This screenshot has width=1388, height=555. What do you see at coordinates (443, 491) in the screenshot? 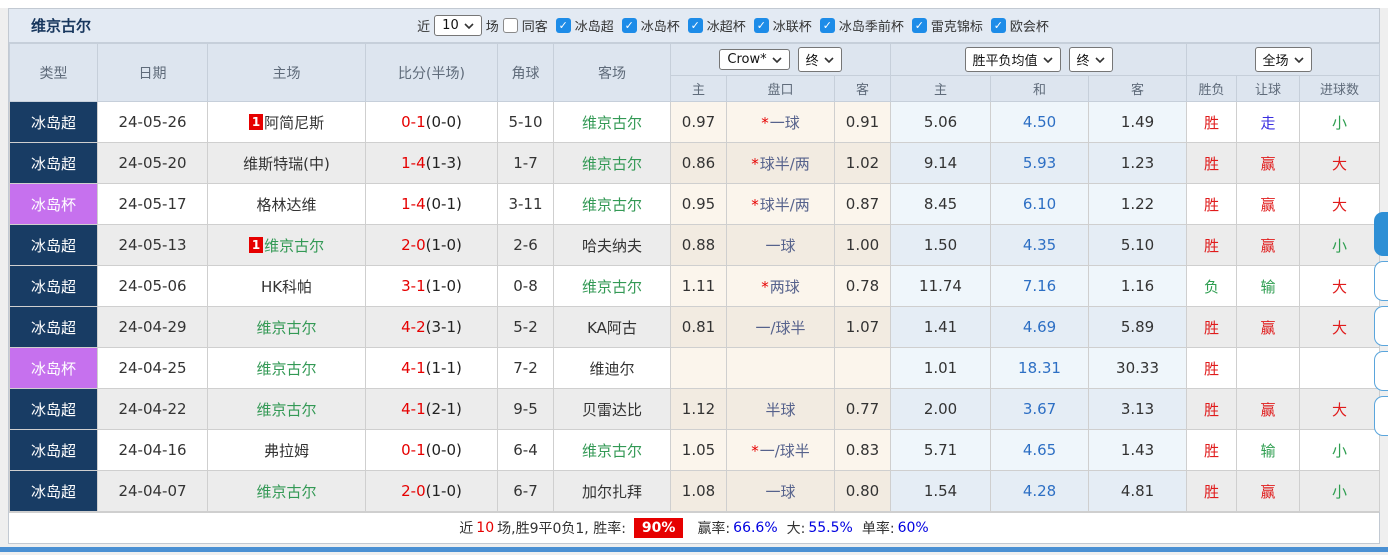
I see `halftime-score: (1-0)` at bounding box center [443, 491].